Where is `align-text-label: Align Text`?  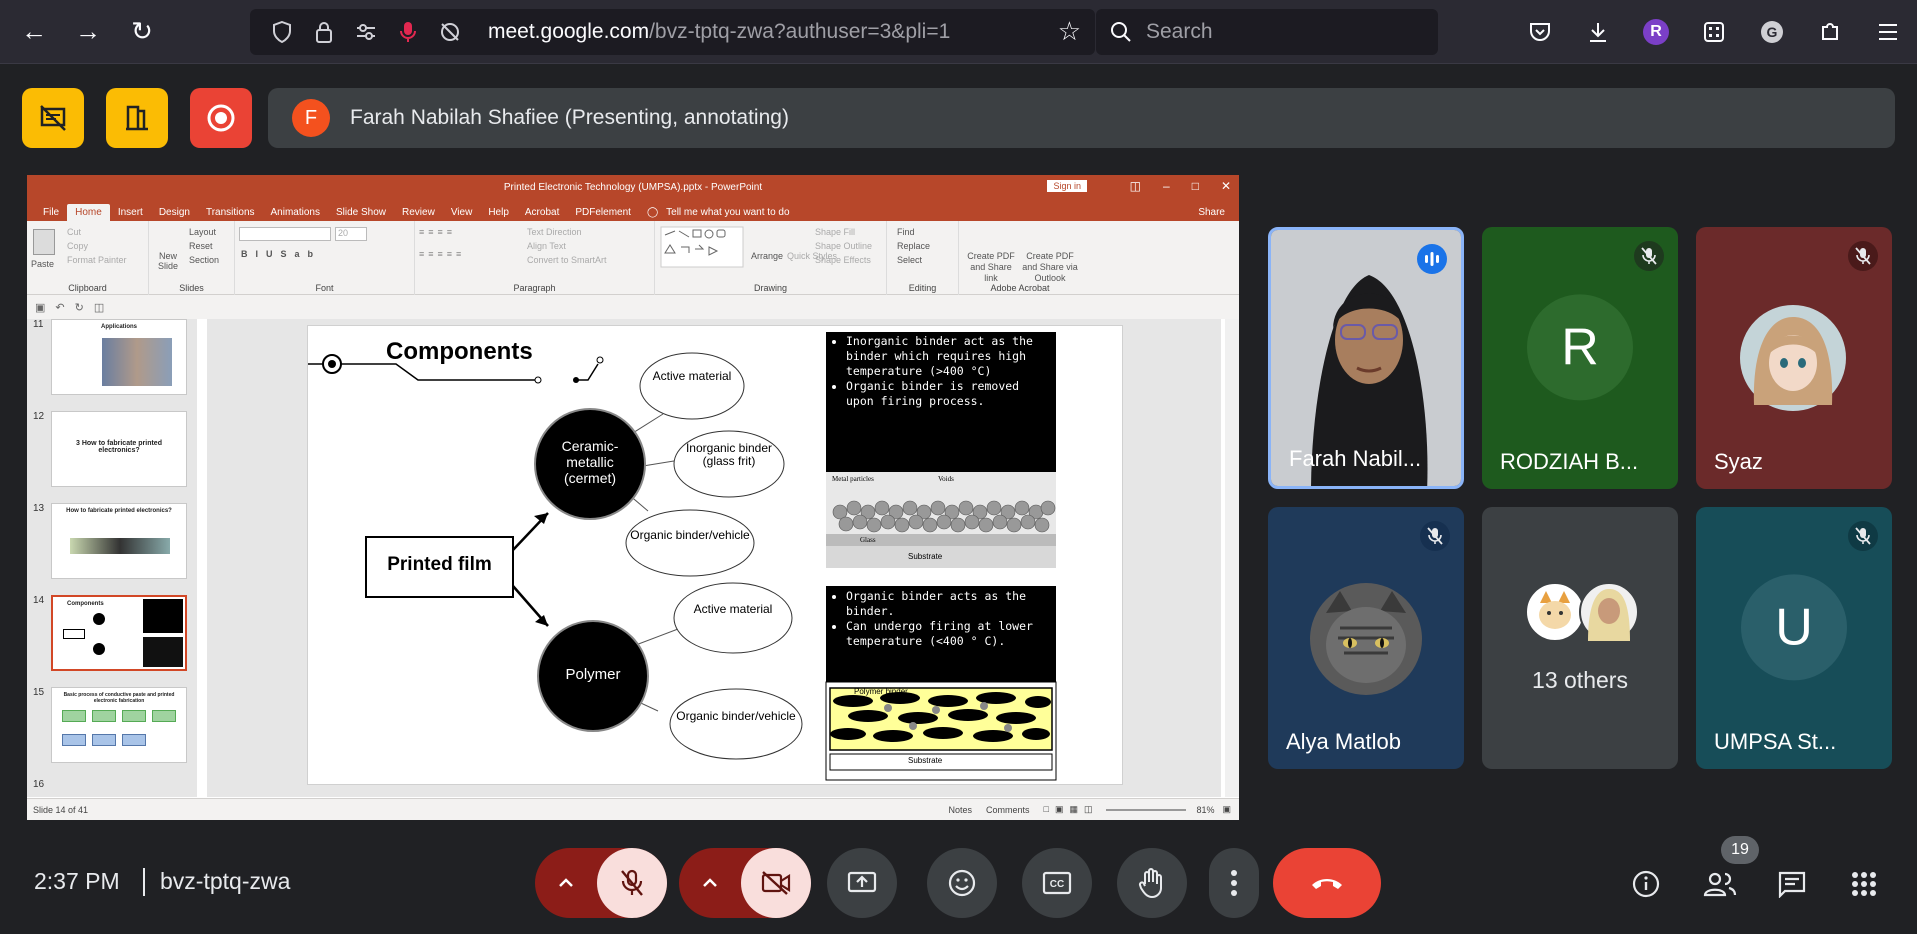
align-text-label: Align Text is located at coordinates (546, 246).